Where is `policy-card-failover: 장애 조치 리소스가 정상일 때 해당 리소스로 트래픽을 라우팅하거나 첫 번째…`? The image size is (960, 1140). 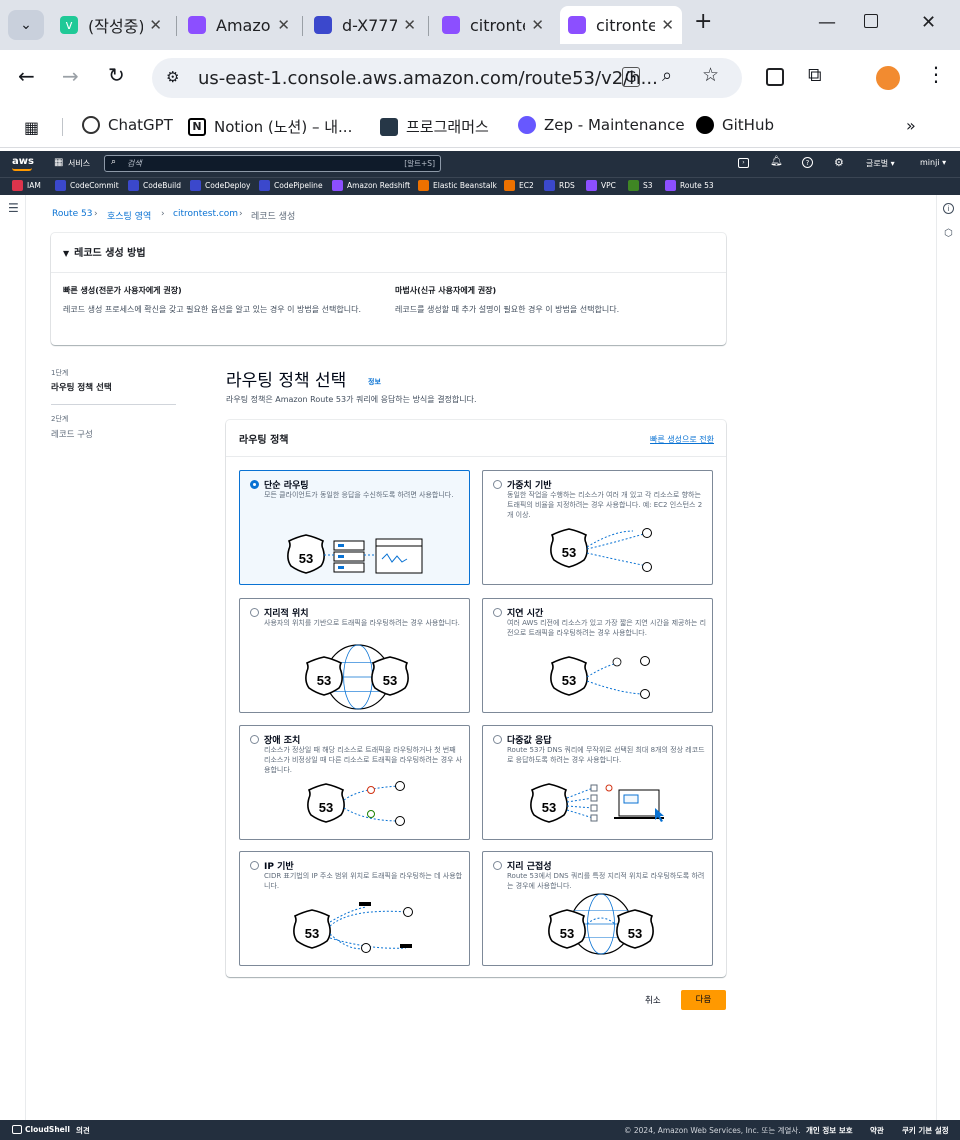 policy-card-failover: 장애 조치 리소스가 정상일 때 해당 리소스로 트래픽을 라우팅하거나 첫 번째… is located at coordinates (354, 782).